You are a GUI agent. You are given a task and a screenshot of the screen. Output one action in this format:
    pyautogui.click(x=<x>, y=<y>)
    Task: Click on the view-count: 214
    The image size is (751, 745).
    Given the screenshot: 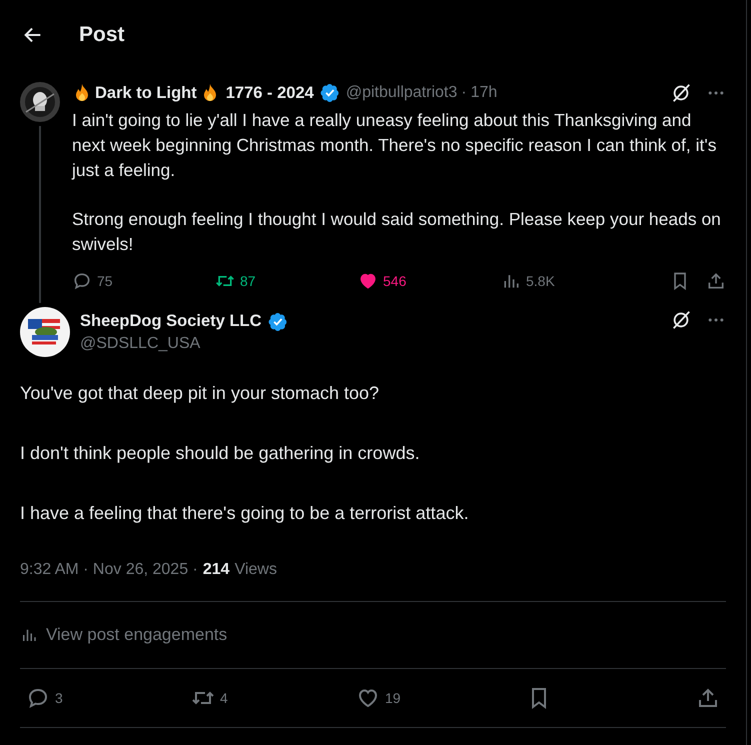 What is the action you would take?
    pyautogui.click(x=216, y=570)
    